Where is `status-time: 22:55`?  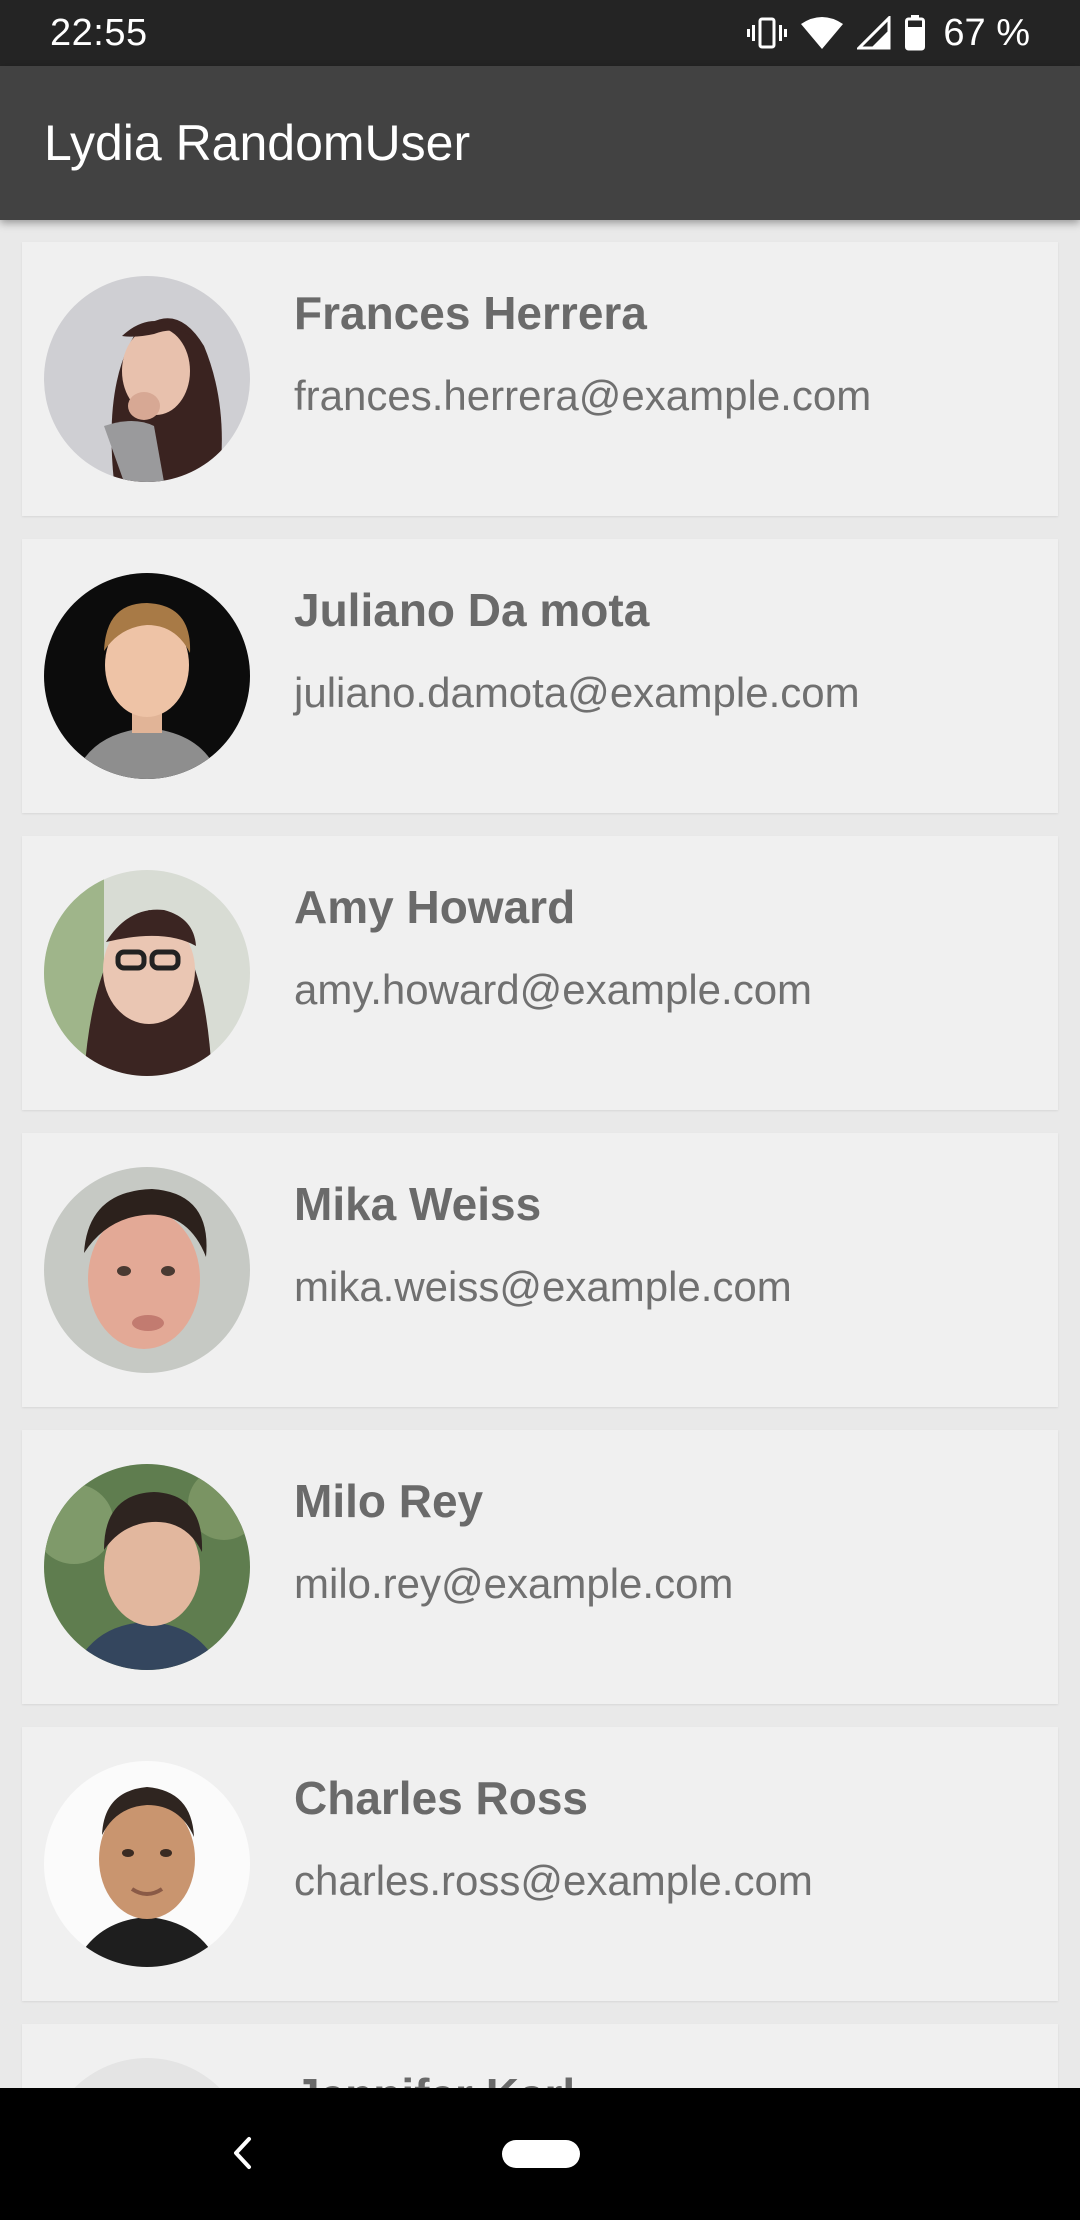
status-time: 22:55 is located at coordinates (99, 32).